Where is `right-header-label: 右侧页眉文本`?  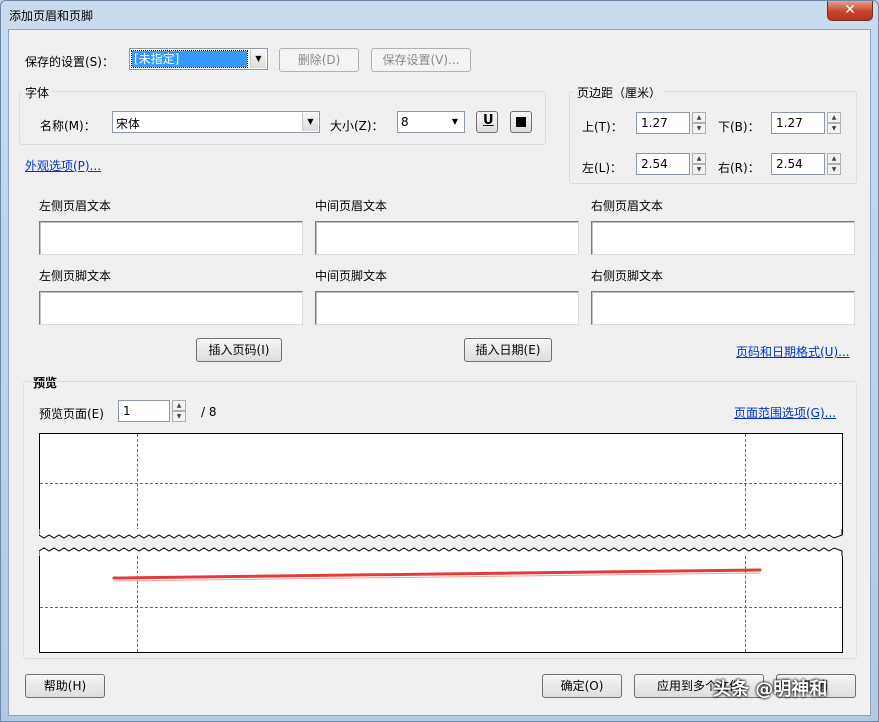
right-header-label: 右侧页眉文本 is located at coordinates (627, 206).